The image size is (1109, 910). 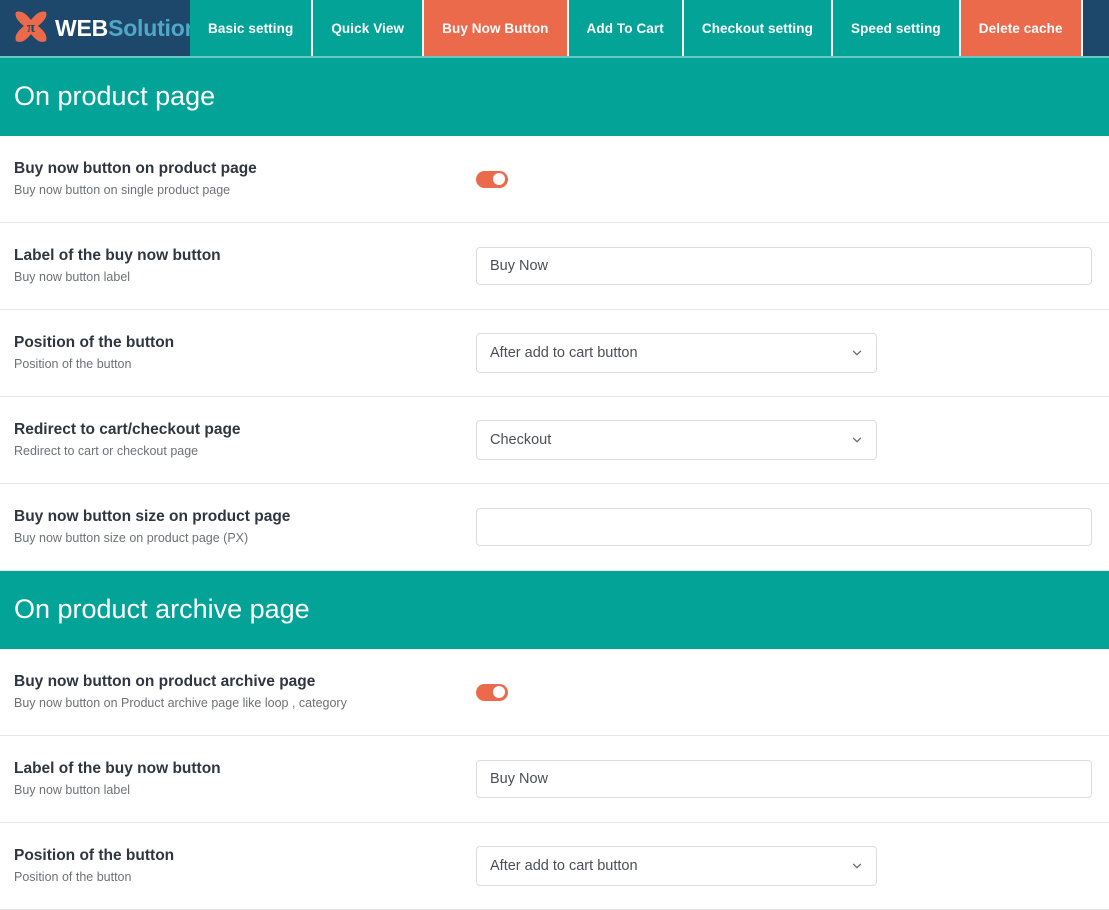 I want to click on svg-text: π, so click(x=31, y=28).